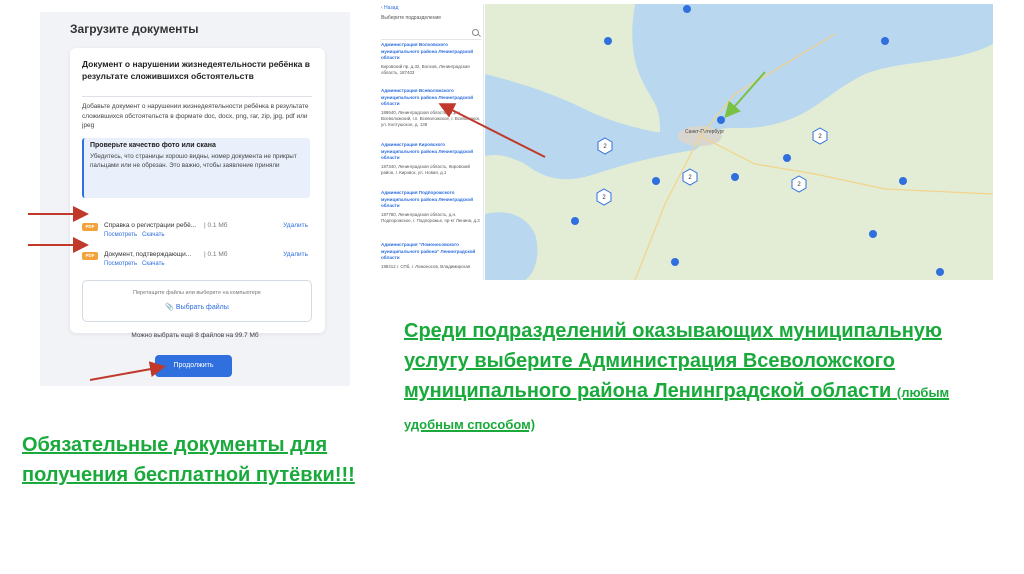 This screenshot has width=1024, height=574. I want to click on upload-title: Загрузите документы, so click(134, 29).